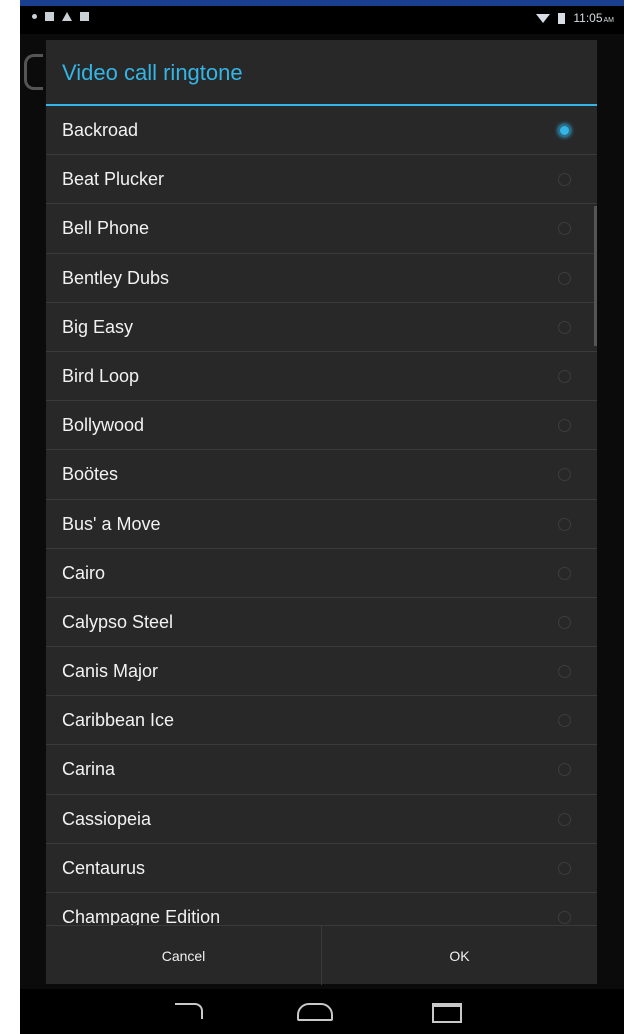 Image resolution: width=641 pixels, height=1034 pixels. What do you see at coordinates (321, 868) in the screenshot?
I see `ringtone-item: Centaurus` at bounding box center [321, 868].